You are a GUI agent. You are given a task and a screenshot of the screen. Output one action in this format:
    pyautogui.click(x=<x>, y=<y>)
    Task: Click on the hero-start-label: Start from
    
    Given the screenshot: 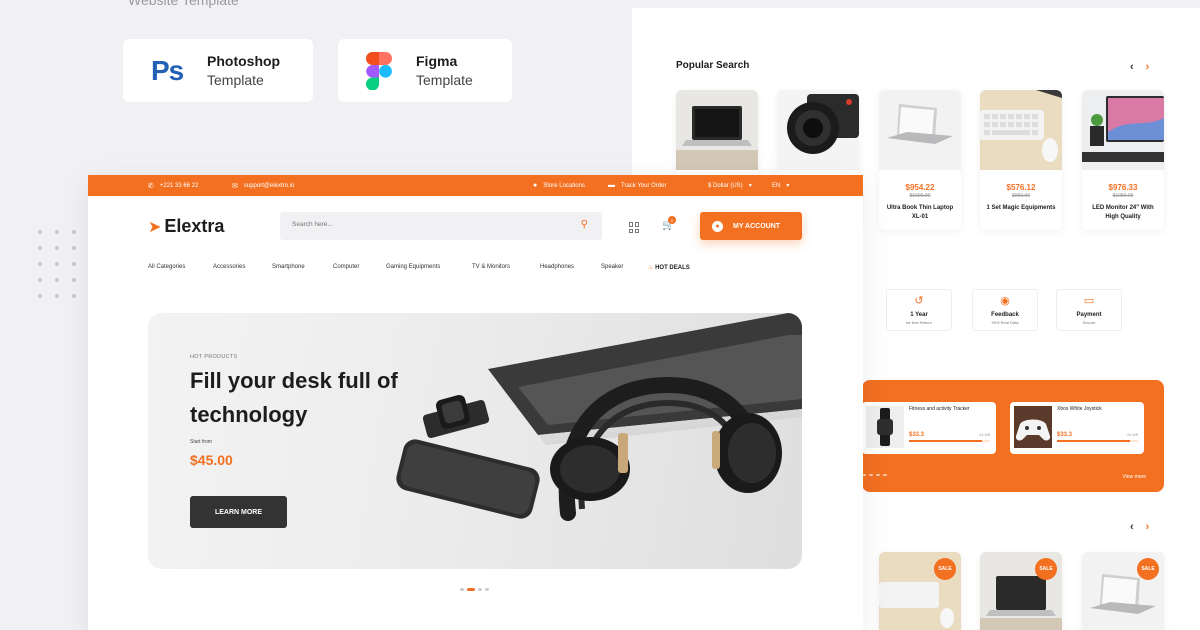 What is the action you would take?
    pyautogui.click(x=201, y=442)
    